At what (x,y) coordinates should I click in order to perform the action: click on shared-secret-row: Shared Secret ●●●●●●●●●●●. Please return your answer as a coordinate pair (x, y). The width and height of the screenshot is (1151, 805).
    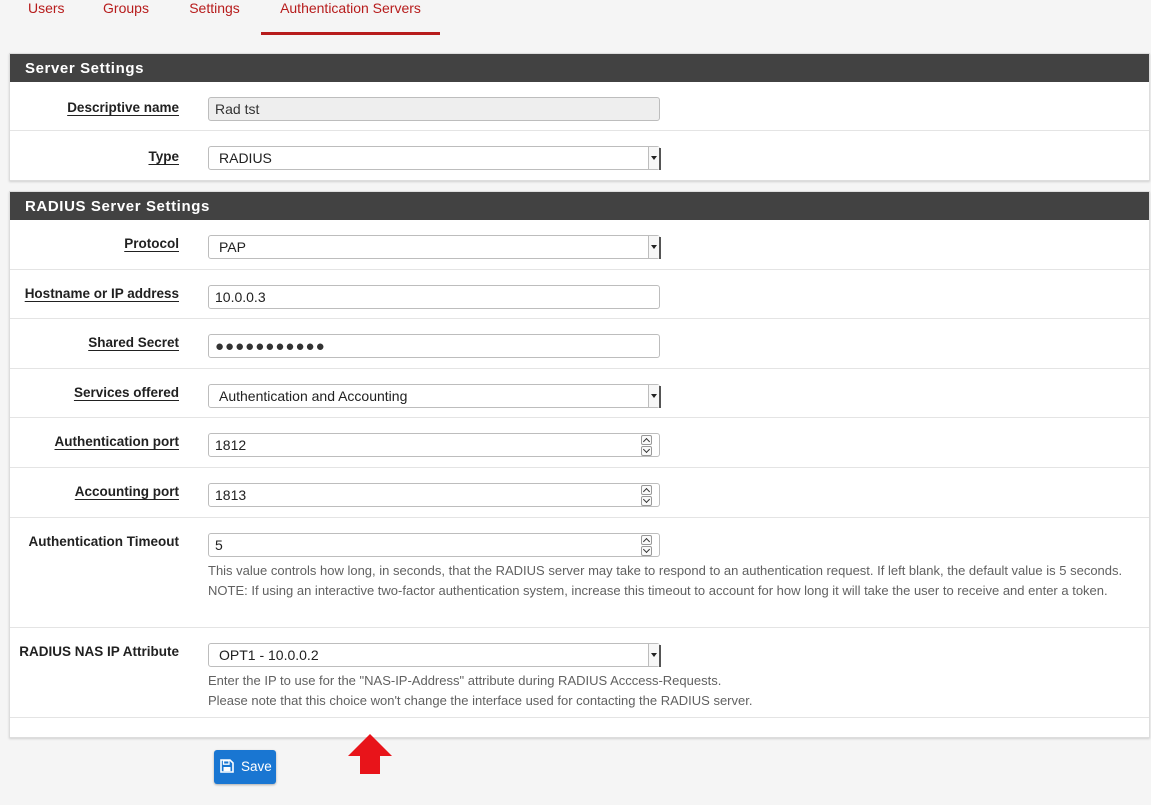
    Looking at the image, I should click on (579, 344).